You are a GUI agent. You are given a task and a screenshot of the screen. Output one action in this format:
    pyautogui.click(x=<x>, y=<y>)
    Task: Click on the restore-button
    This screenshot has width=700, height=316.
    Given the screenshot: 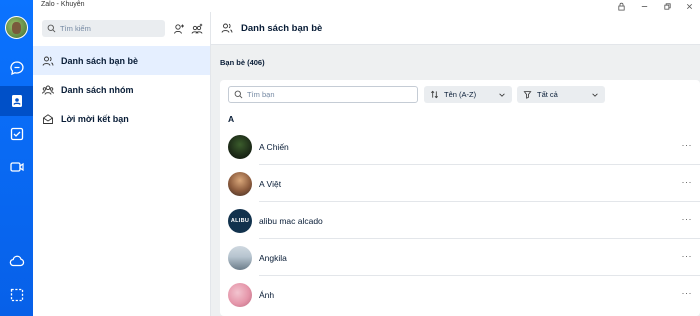 What is the action you would take?
    pyautogui.click(x=667, y=6)
    